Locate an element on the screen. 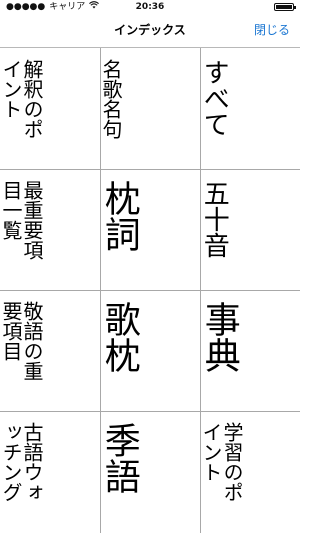 Image resolution: width=320 pixels, height=533 pixels. index-cell: 五十音 is located at coordinates (250, 230).